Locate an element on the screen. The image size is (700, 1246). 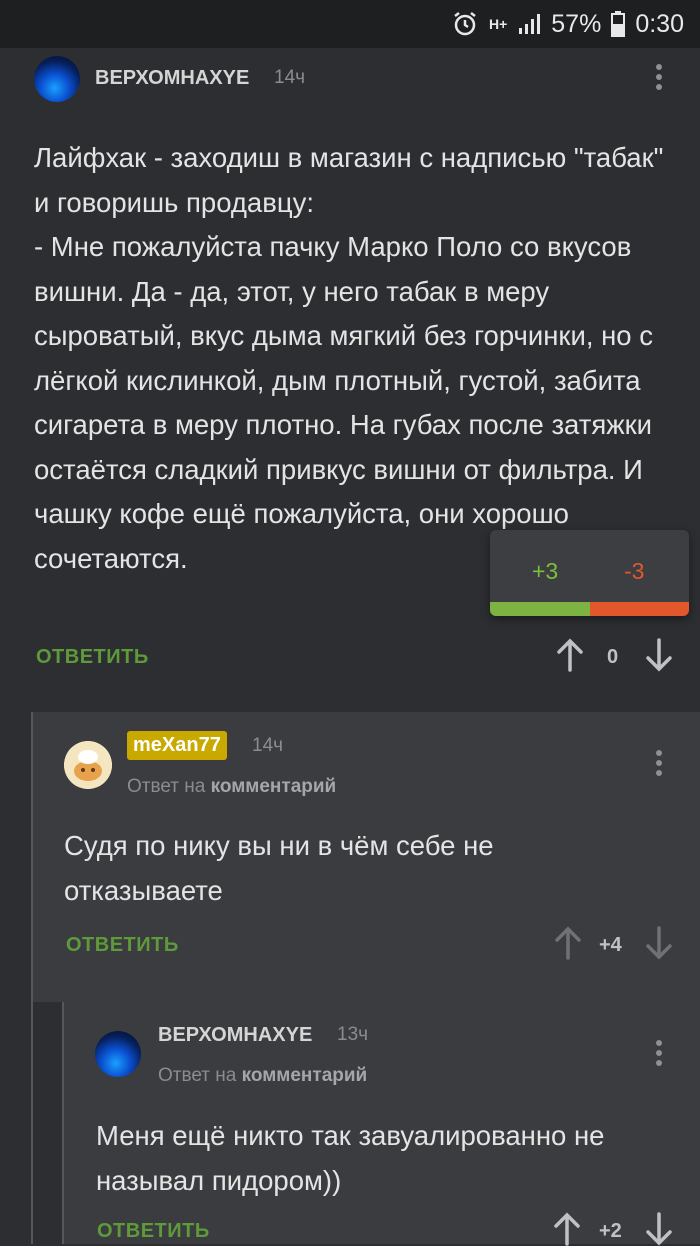
upvote-share-bar is located at coordinates (540, 609).